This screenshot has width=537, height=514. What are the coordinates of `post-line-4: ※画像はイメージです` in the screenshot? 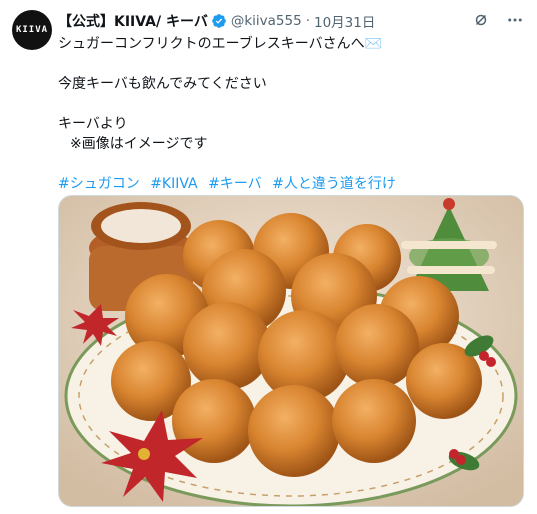 It's located at (139, 144).